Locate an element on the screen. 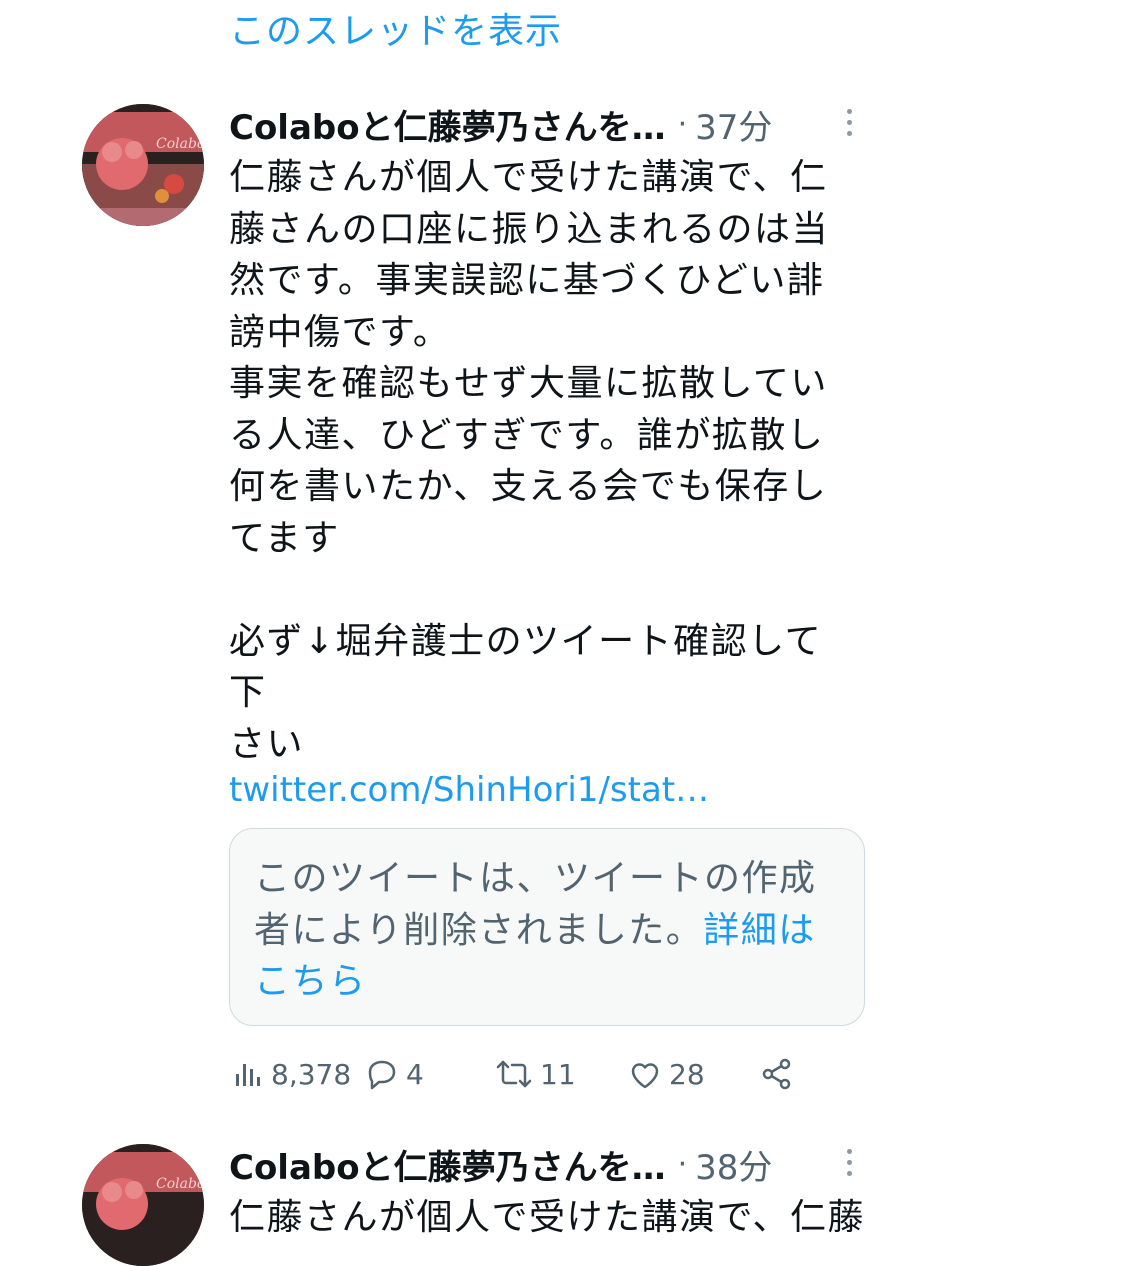 The height and width of the screenshot is (1266, 1131). views-button: 8,378 is located at coordinates (292, 1074).